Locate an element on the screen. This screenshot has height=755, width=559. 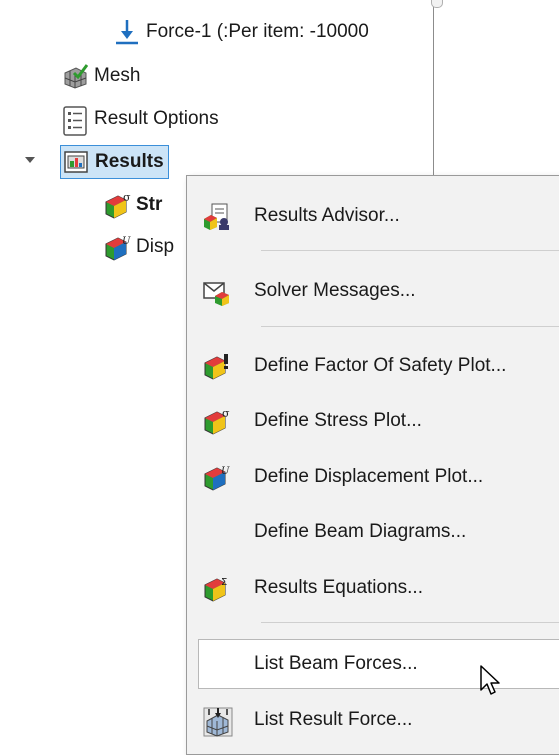
list-result-force-icon is located at coordinates (218, 722).